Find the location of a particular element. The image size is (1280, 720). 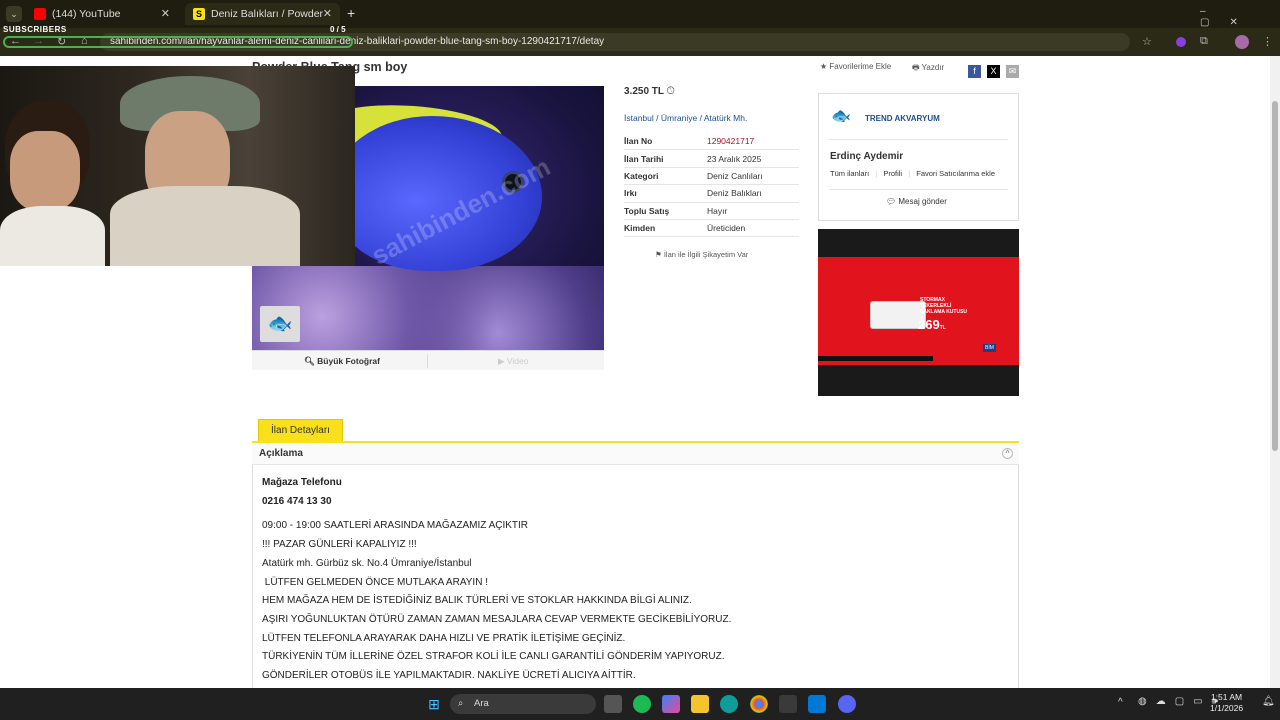

edge-icon is located at coordinates (729, 704).